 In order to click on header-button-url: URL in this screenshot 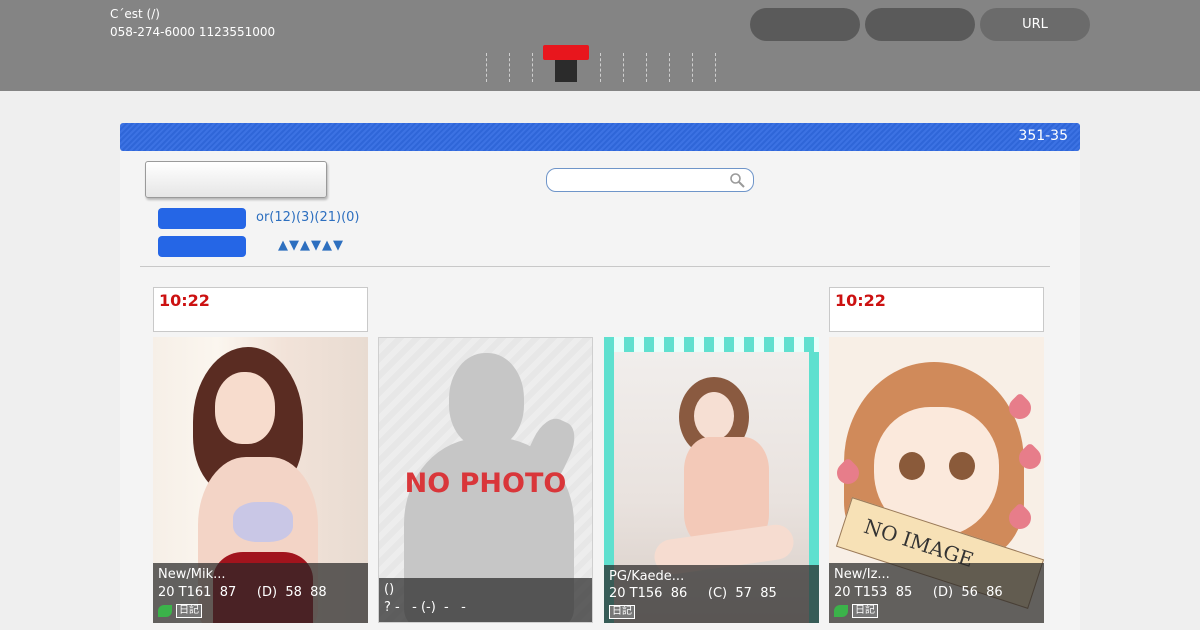, I will do `click(1035, 24)`.